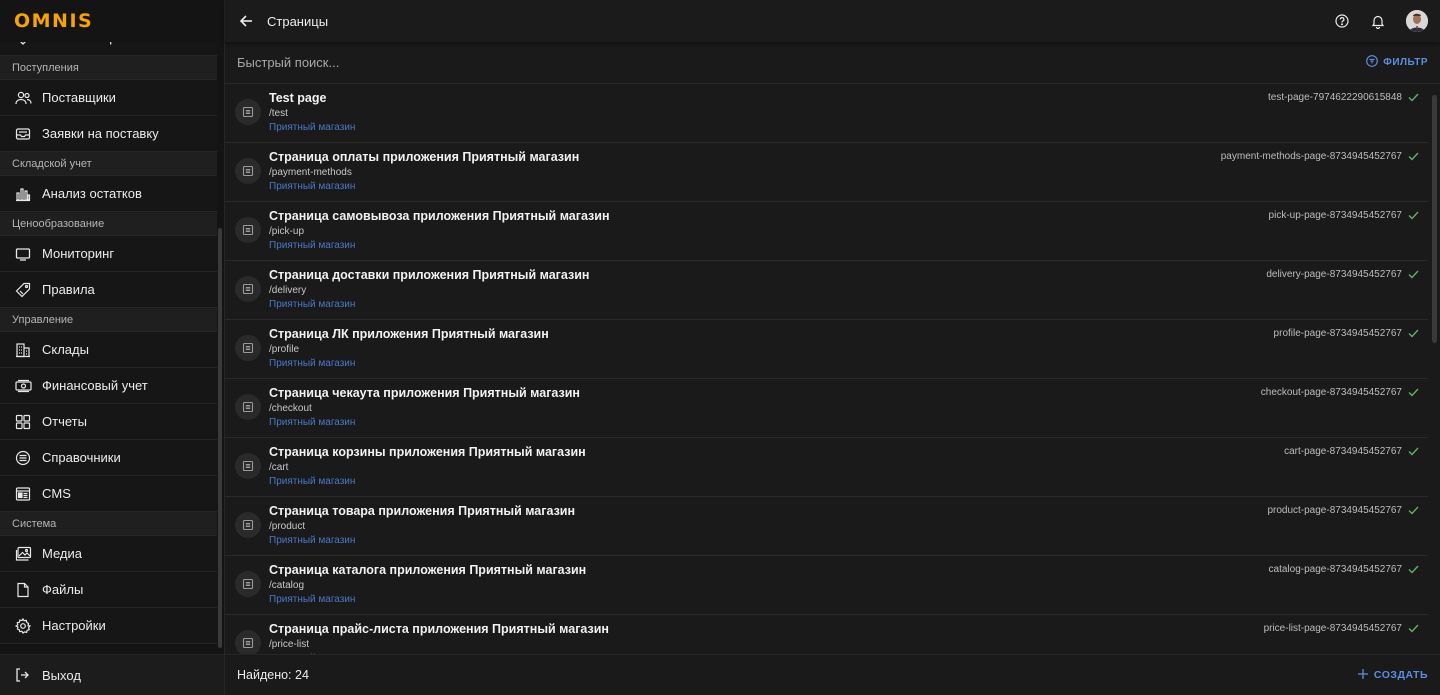  I want to click on logo-bar: OMNIS, so click(112, 21).